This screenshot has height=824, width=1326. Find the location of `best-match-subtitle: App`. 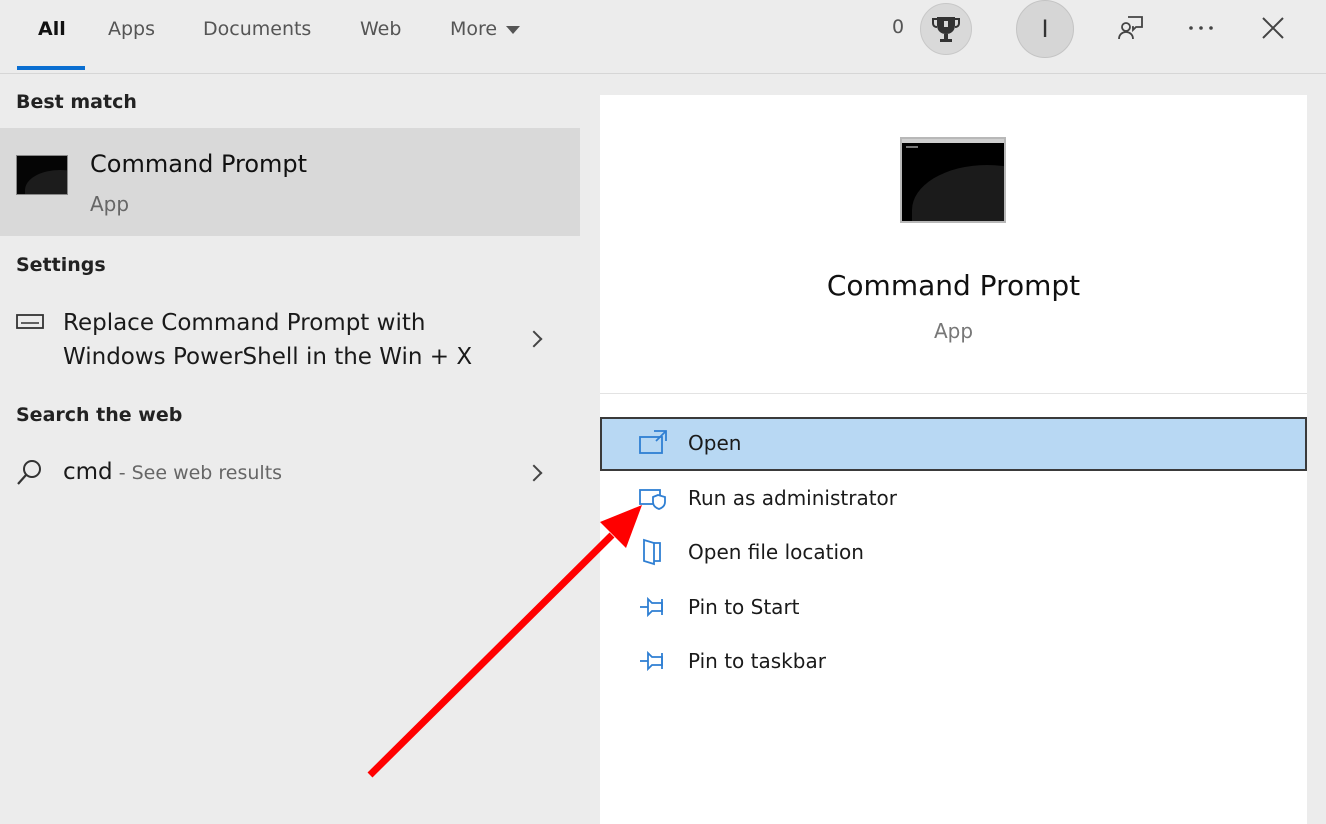

best-match-subtitle: App is located at coordinates (110, 204).